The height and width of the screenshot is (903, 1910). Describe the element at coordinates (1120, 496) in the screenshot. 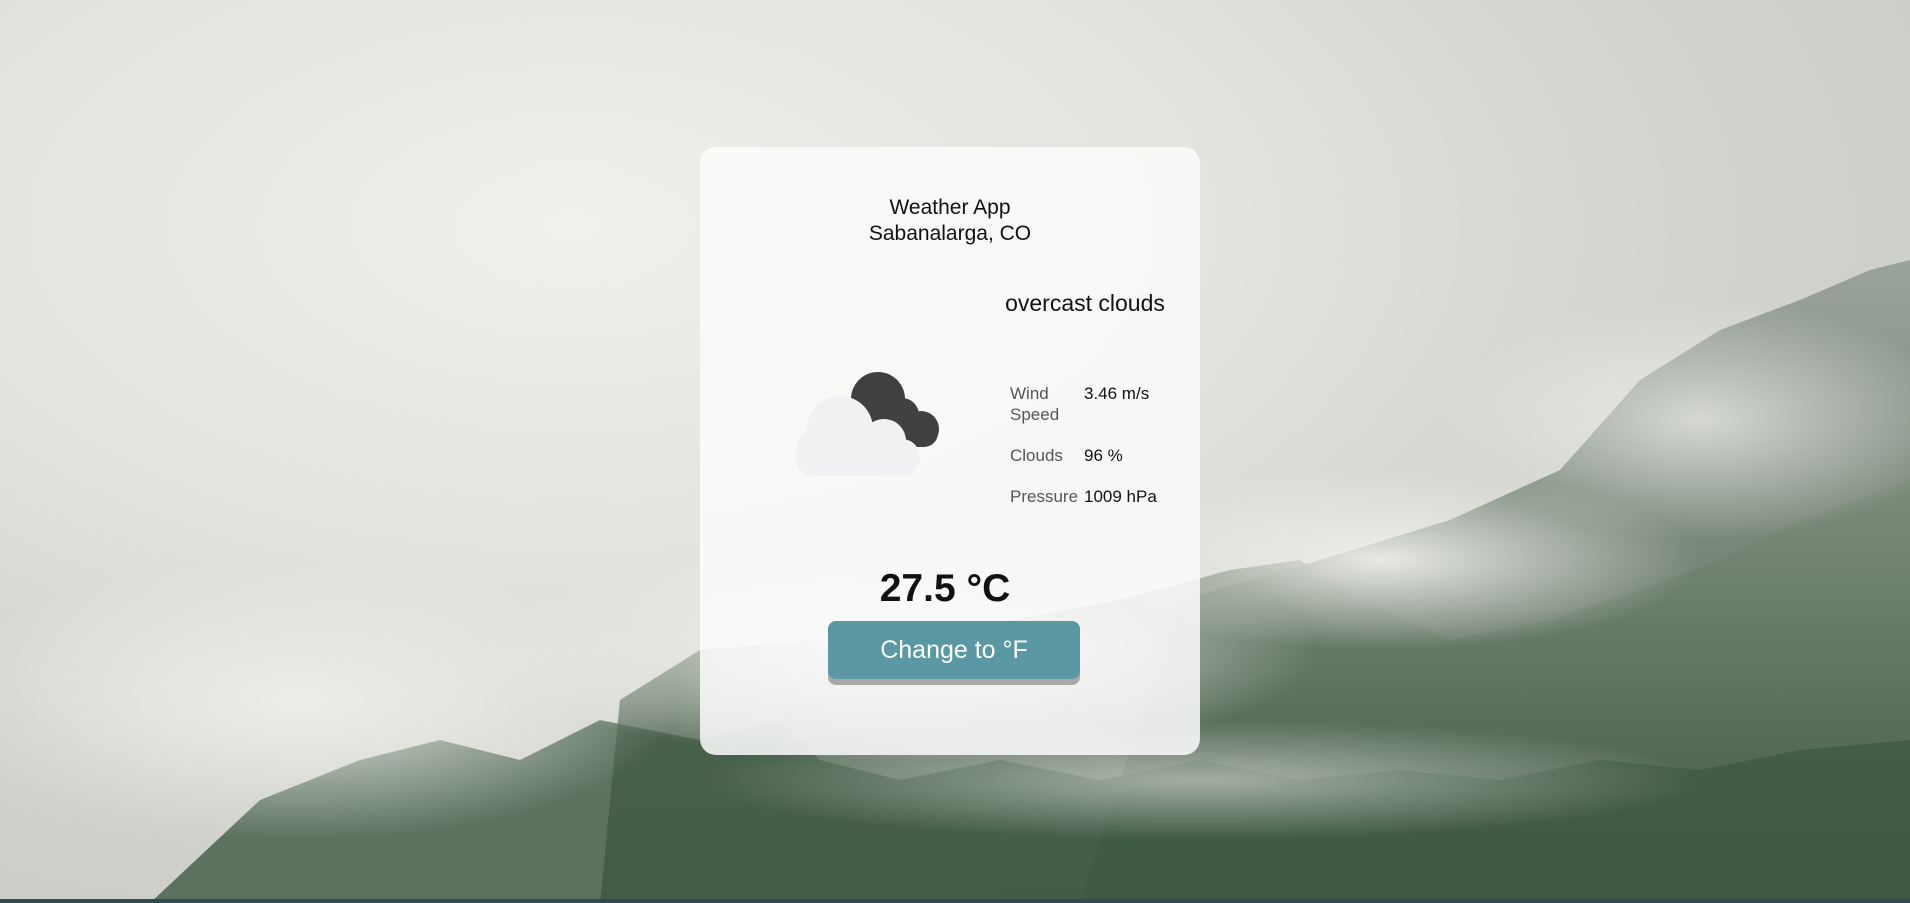

I see `stat-value: 1009 hPa` at that location.